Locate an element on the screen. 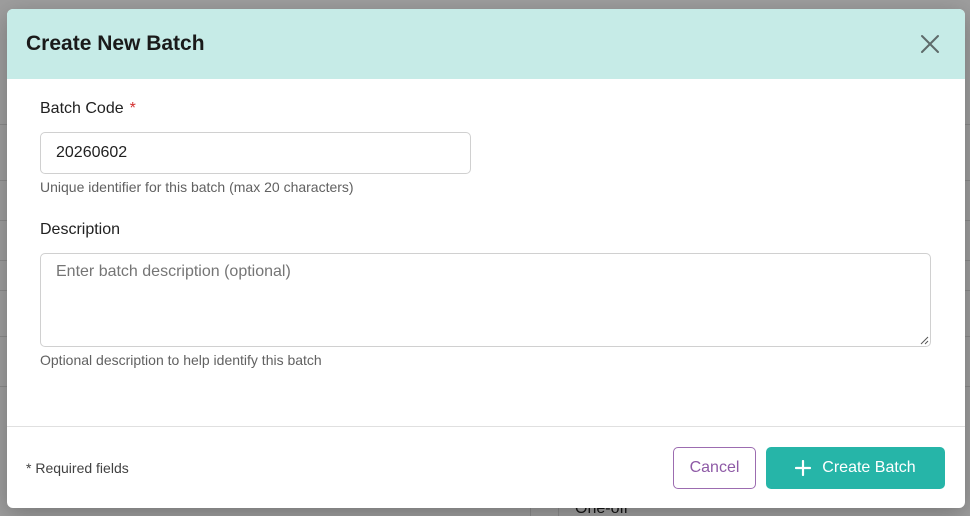 This screenshot has width=970, height=516. description-label-text: Description is located at coordinates (80, 229).